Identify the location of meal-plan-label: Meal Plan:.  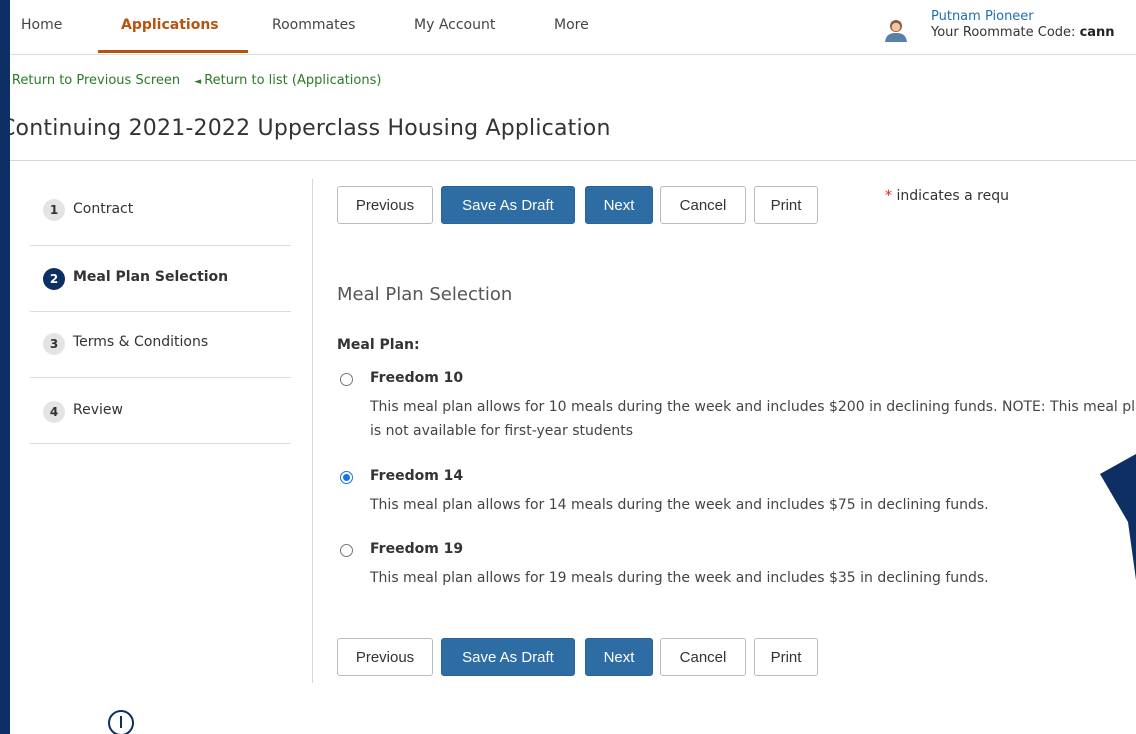
(378, 345).